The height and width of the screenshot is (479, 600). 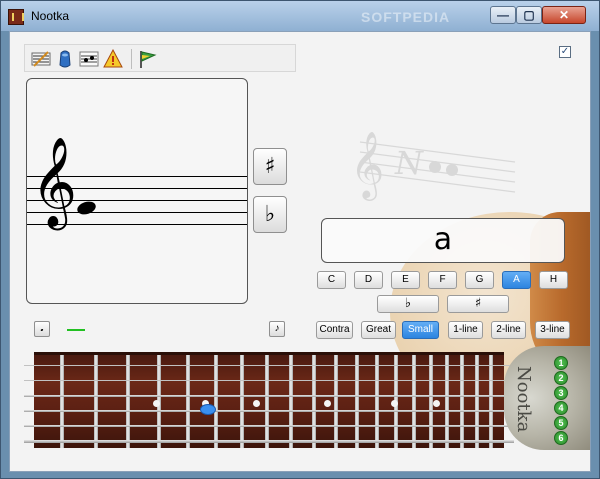 I want to click on octave-button-contra: Contra, so click(x=334, y=330).